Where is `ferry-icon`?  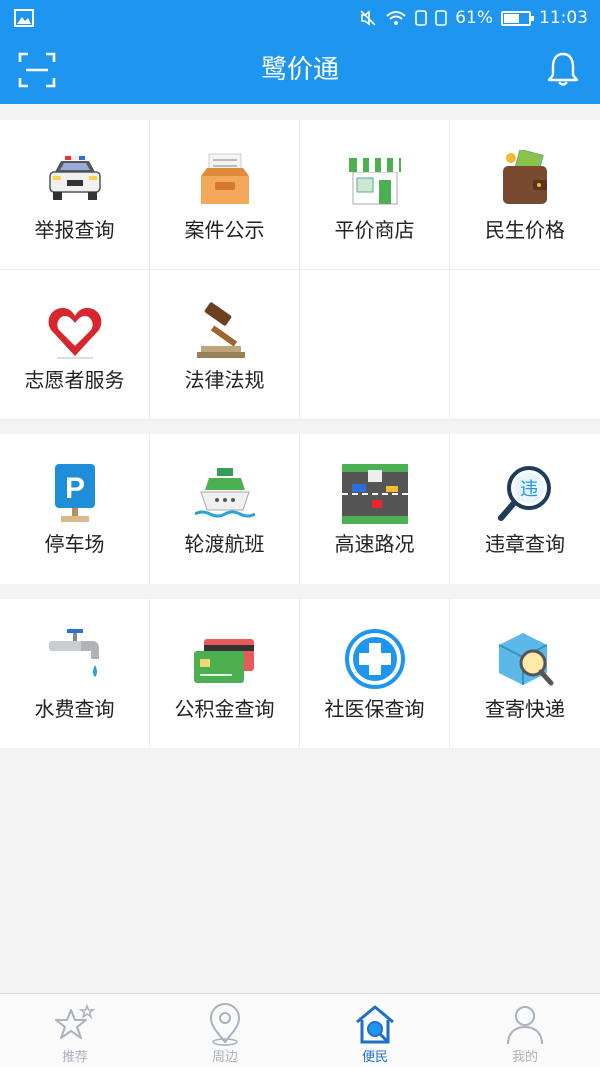 ferry-icon is located at coordinates (225, 493).